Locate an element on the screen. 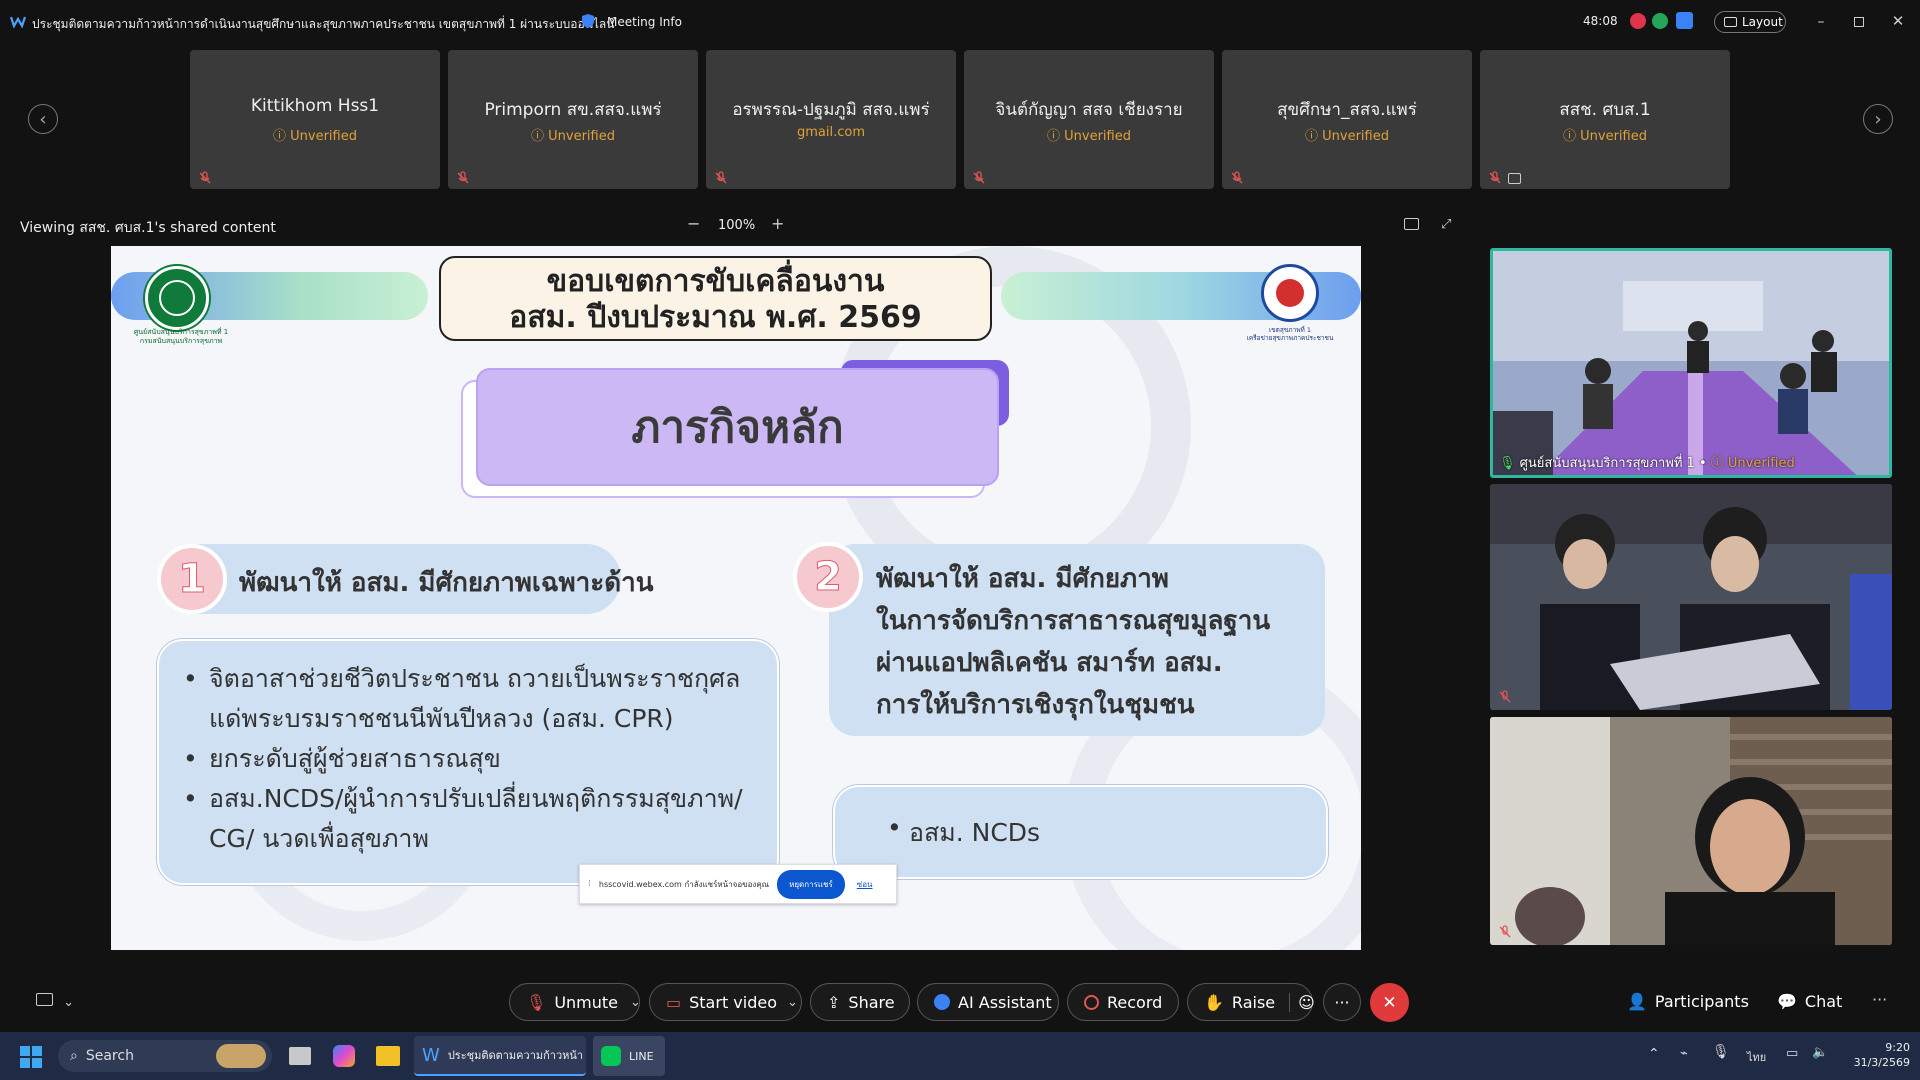  participant-name: สสช. ศบส.1 is located at coordinates (1605, 110).